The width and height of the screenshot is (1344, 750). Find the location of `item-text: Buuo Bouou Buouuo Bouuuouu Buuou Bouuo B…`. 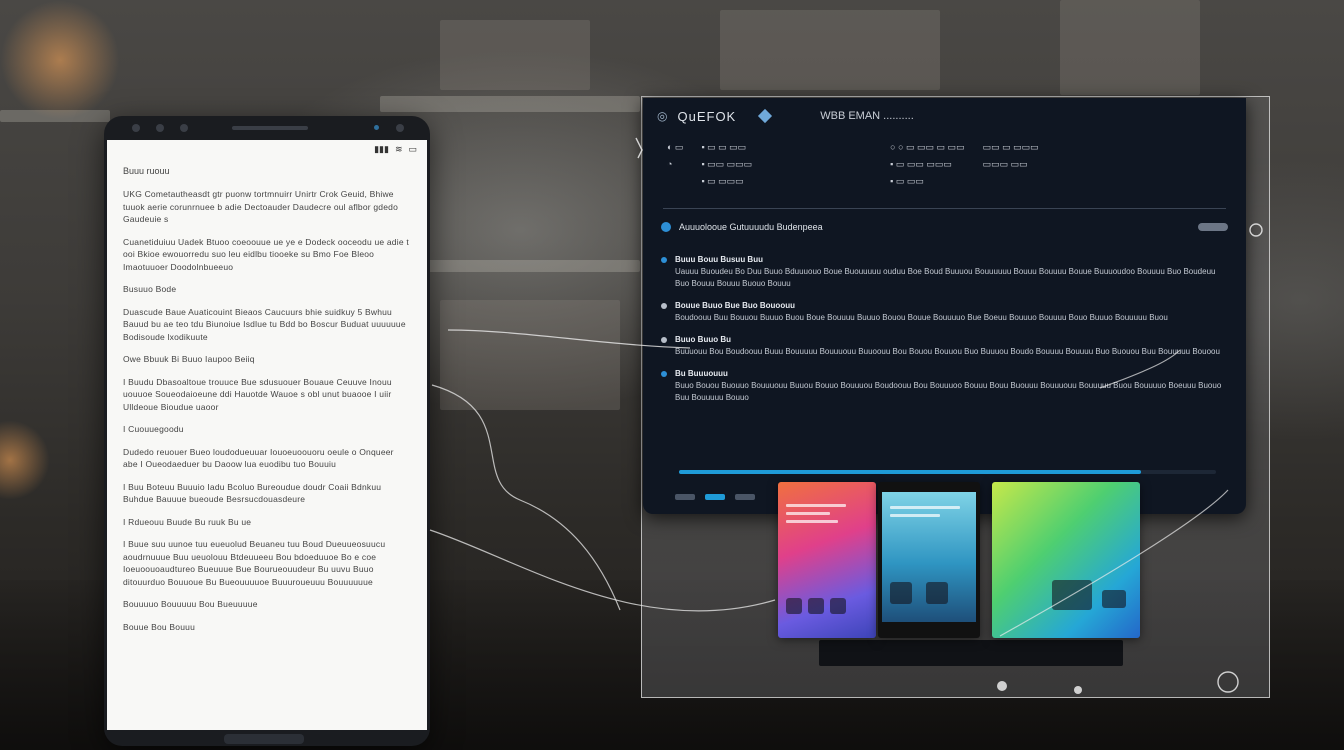

item-text: Buuo Bouou Buouuo Bouuuouu Buuou Bouuo B… is located at coordinates (948, 391).